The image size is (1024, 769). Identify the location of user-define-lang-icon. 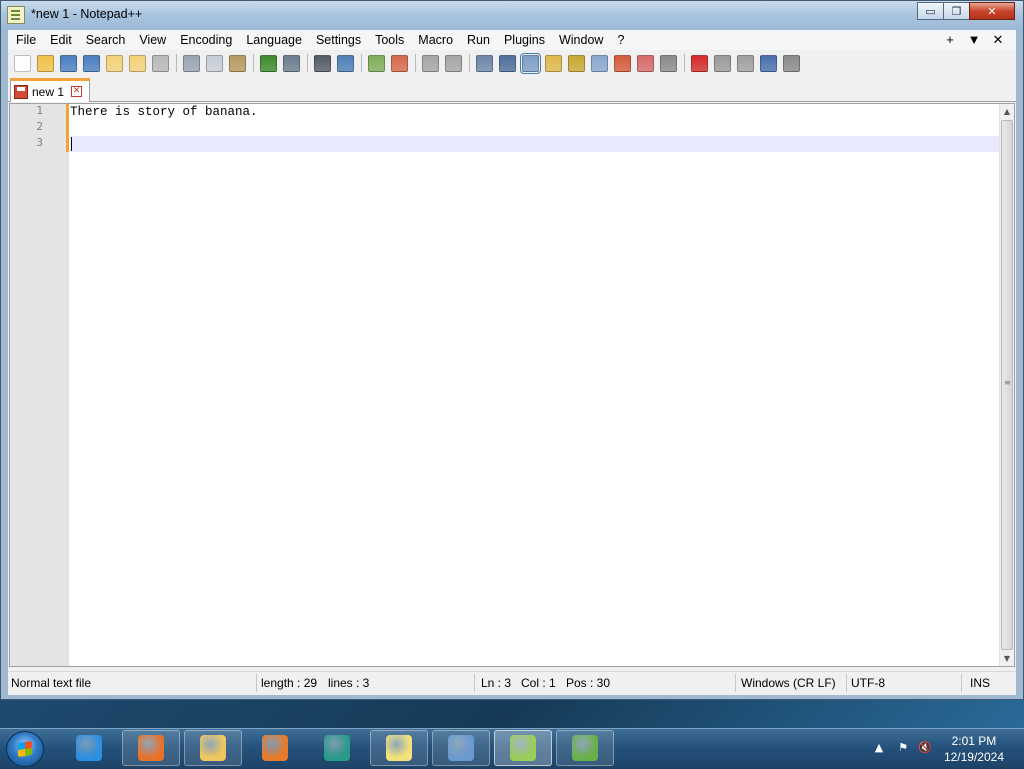
(553, 63).